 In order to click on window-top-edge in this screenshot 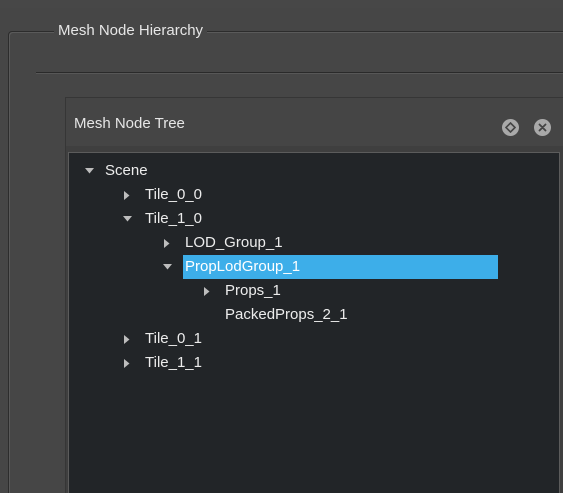, I will do `click(281, 4)`.